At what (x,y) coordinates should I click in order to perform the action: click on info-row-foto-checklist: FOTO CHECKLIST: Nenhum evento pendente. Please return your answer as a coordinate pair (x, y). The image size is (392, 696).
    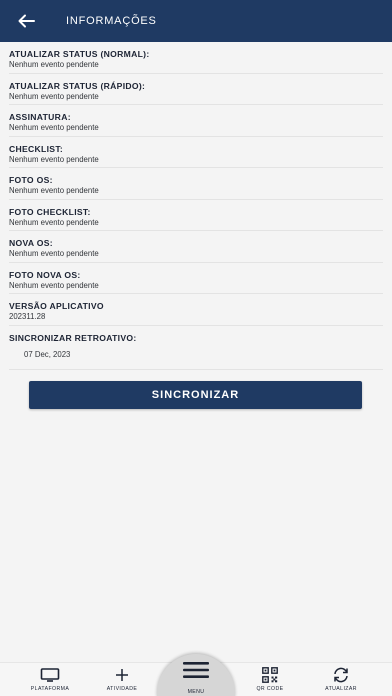
    Looking at the image, I should click on (196, 215).